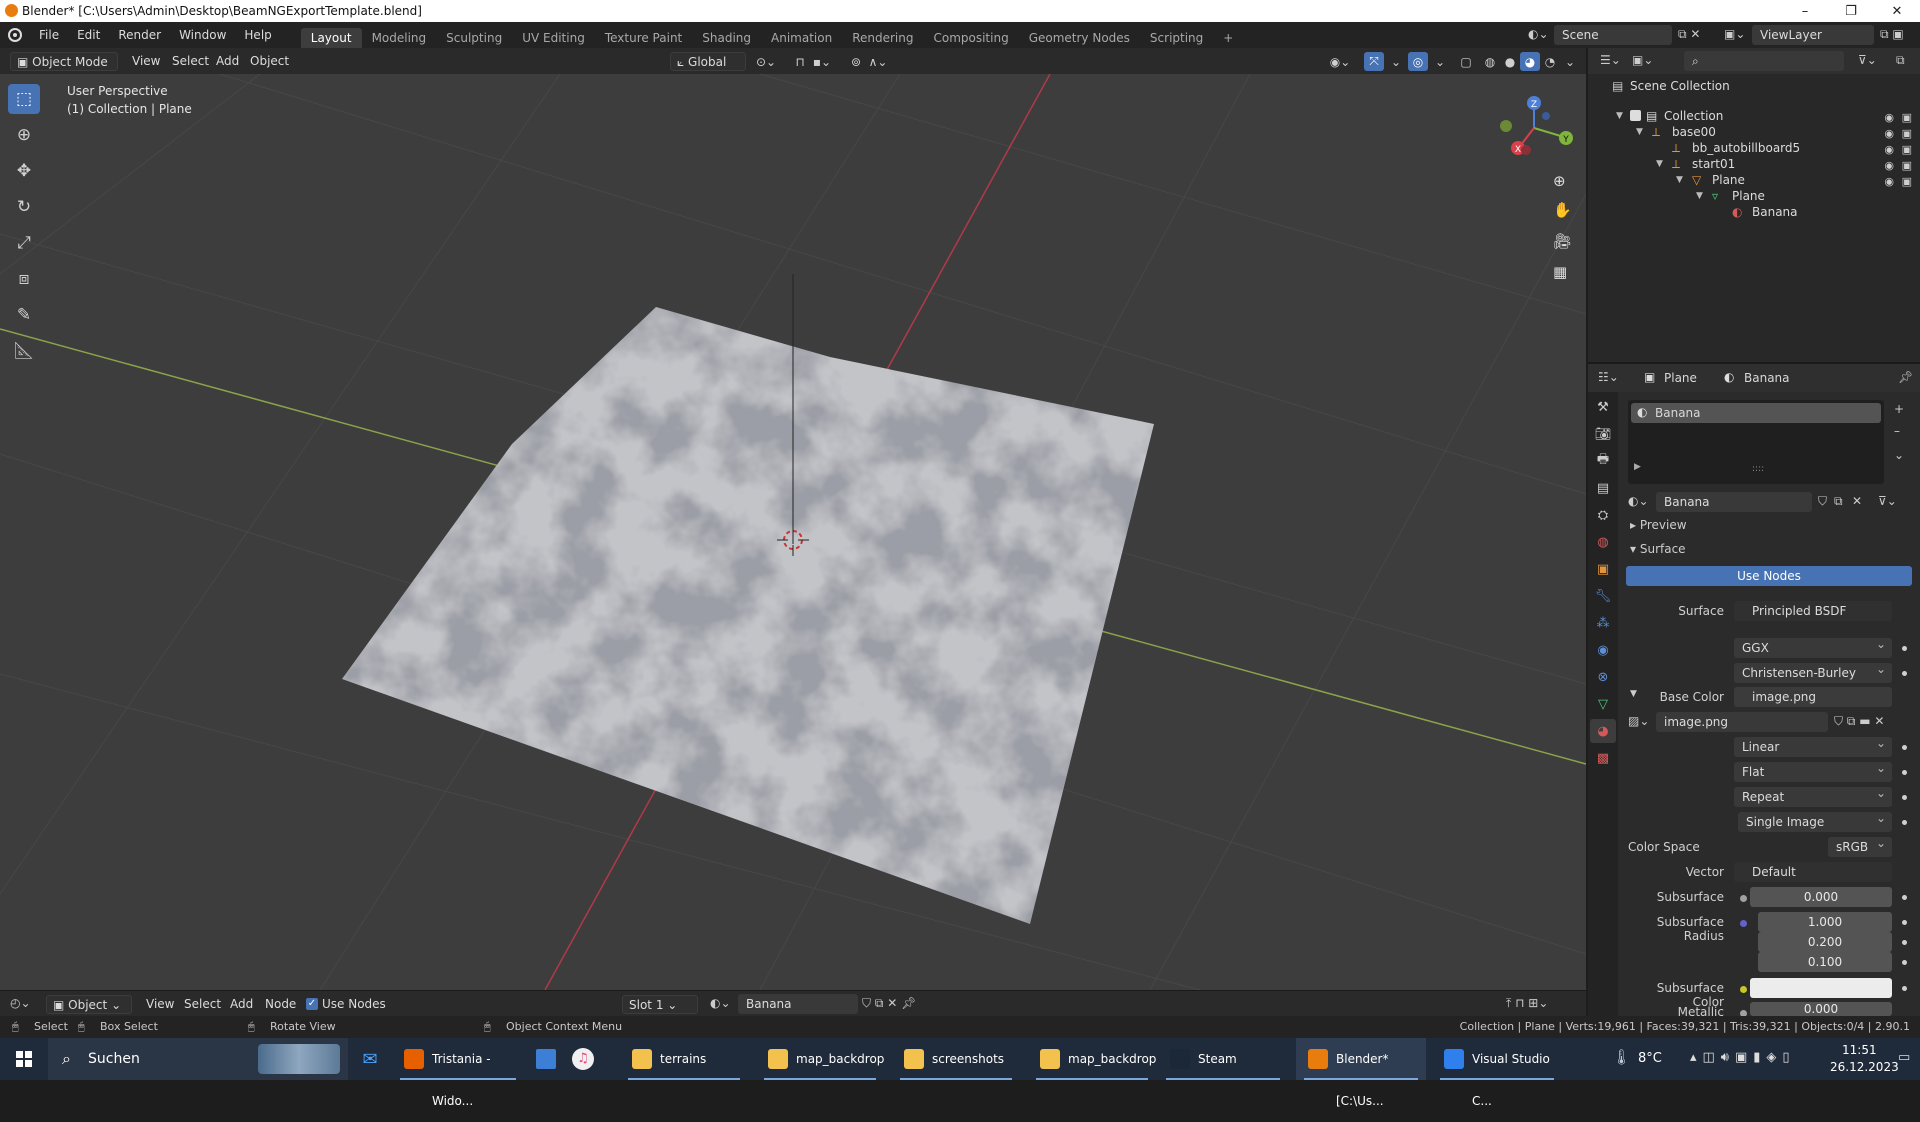  Describe the element at coordinates (1658, 549) in the screenshot. I see `surface-panel-toggle: ▾ Surface` at that location.